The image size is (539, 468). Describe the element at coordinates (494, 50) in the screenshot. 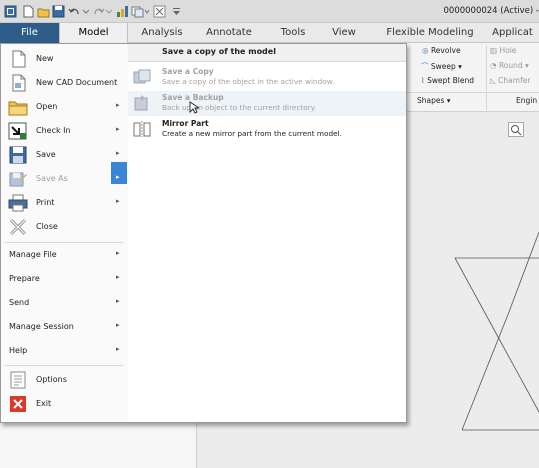

I see `hole-icon: ▥` at that location.